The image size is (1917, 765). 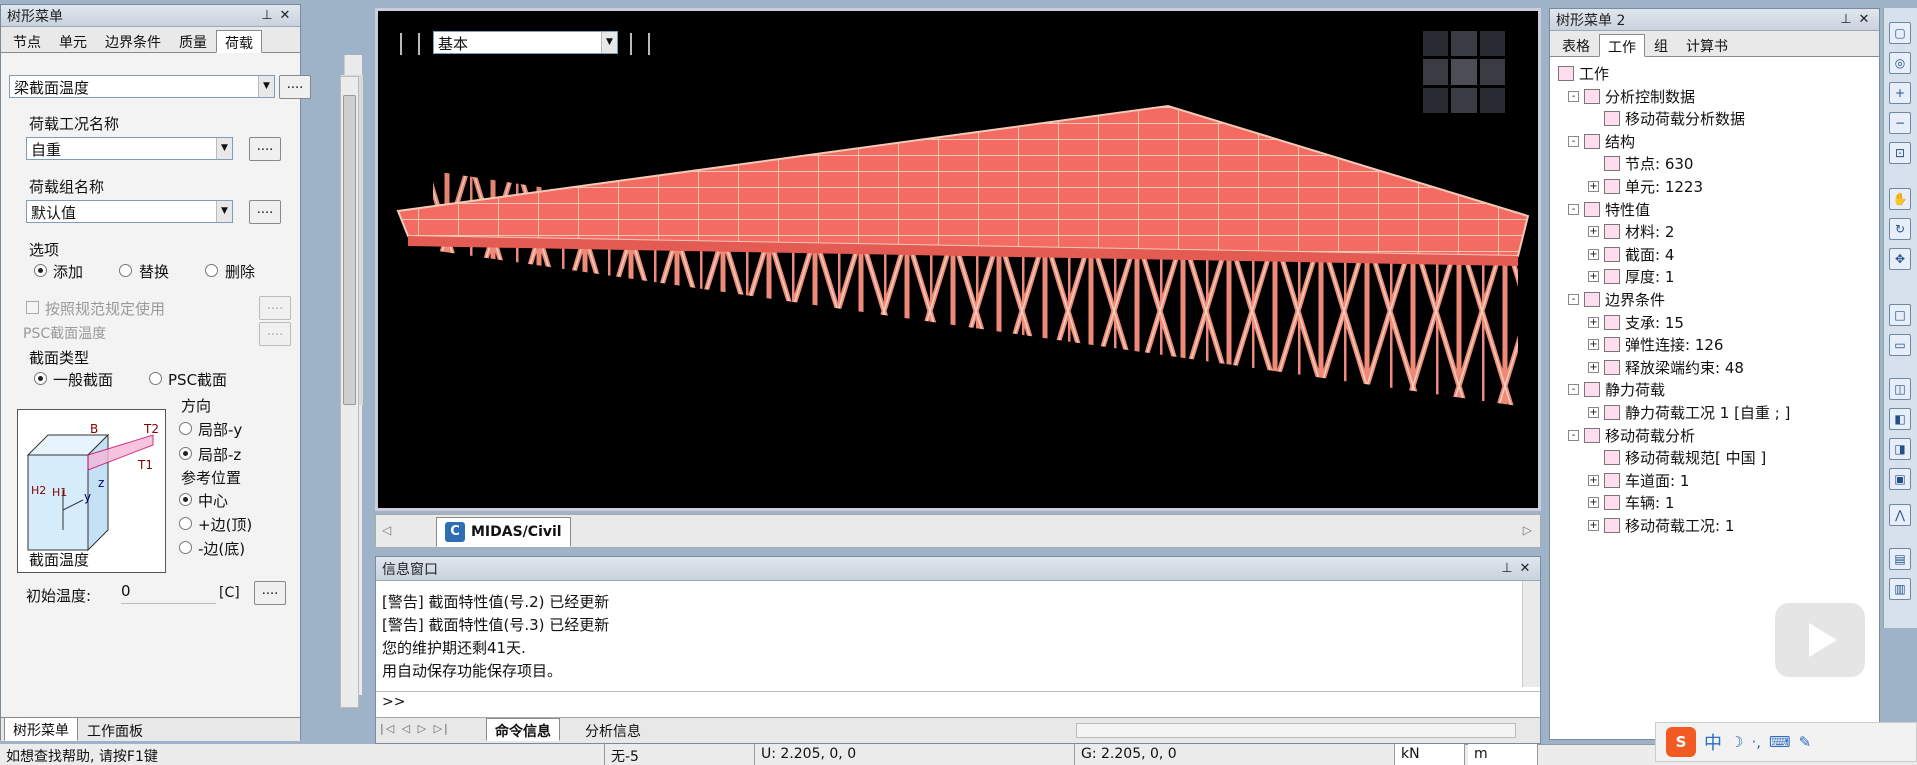 What do you see at coordinates (1900, 199) in the screenshot?
I see `pan-icon: ✋` at bounding box center [1900, 199].